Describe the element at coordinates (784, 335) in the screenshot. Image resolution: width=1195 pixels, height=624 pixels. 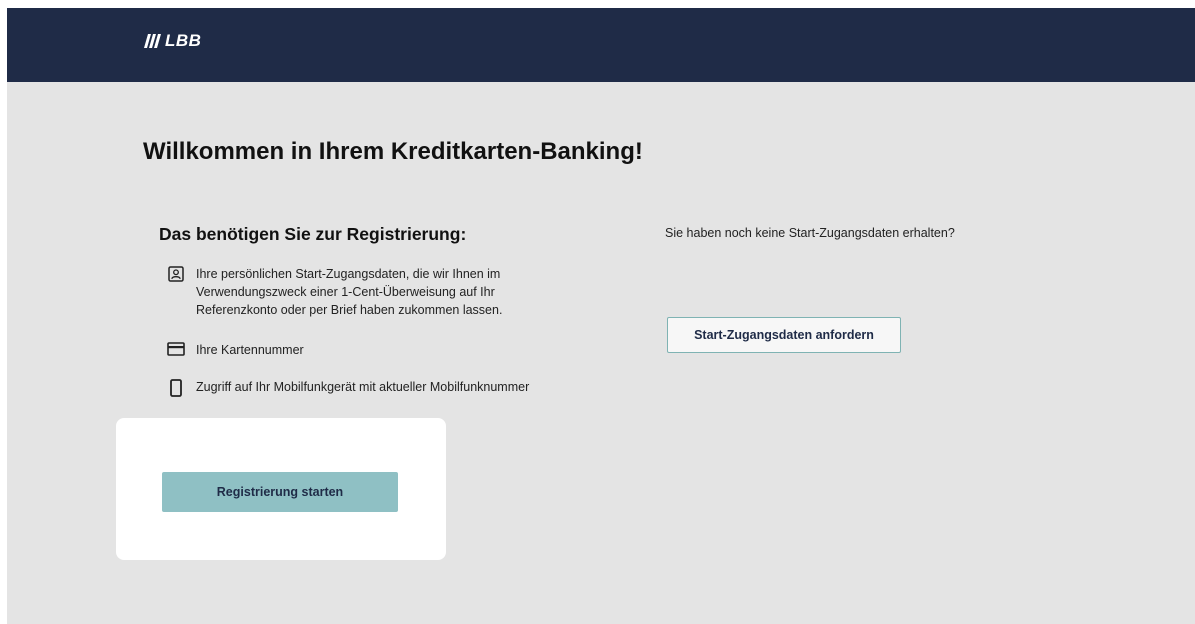
I see `request-credentials-button: Start-Zugangsdaten anfordern` at that location.